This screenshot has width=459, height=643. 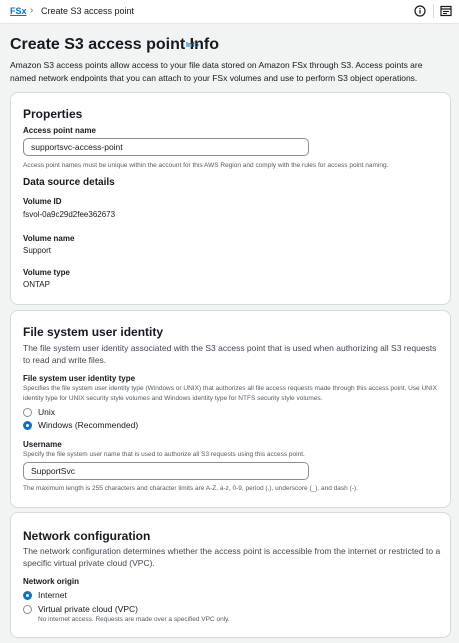 What do you see at coordinates (166, 471) in the screenshot?
I see `username-input` at bounding box center [166, 471].